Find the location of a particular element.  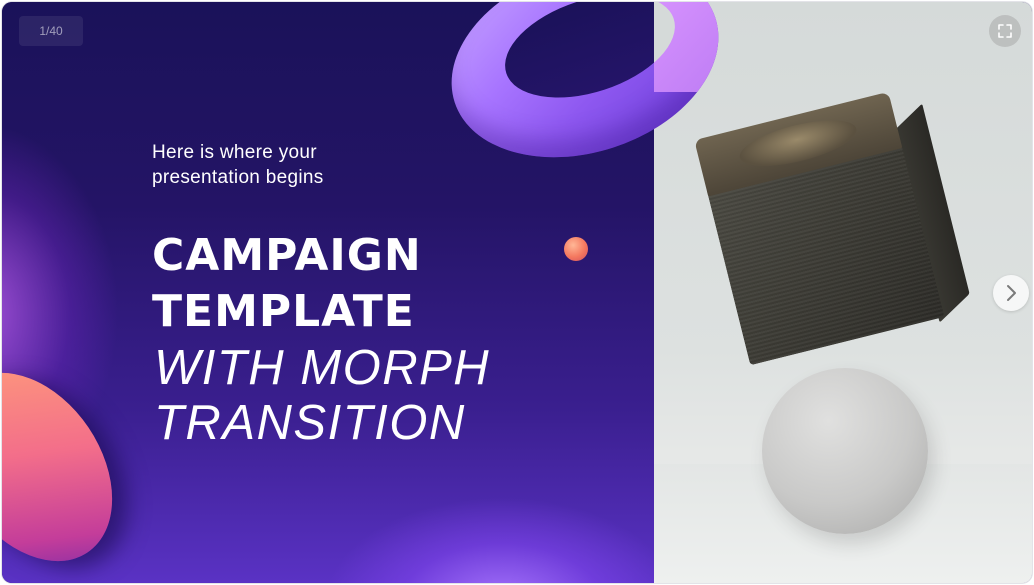

title-line-1: CAMPAIGN is located at coordinates (287, 255).